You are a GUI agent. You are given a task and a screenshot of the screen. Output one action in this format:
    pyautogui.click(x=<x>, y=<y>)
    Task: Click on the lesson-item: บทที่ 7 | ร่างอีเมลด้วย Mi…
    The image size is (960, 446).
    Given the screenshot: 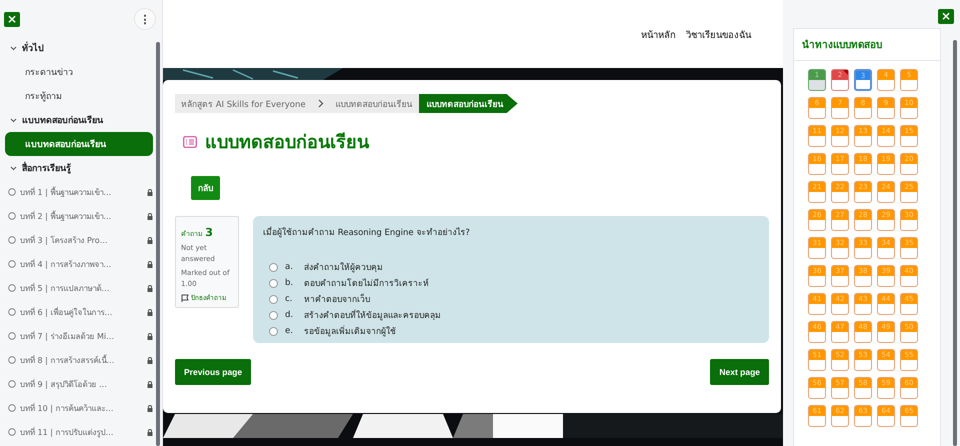 What is the action you would take?
    pyautogui.click(x=79, y=336)
    